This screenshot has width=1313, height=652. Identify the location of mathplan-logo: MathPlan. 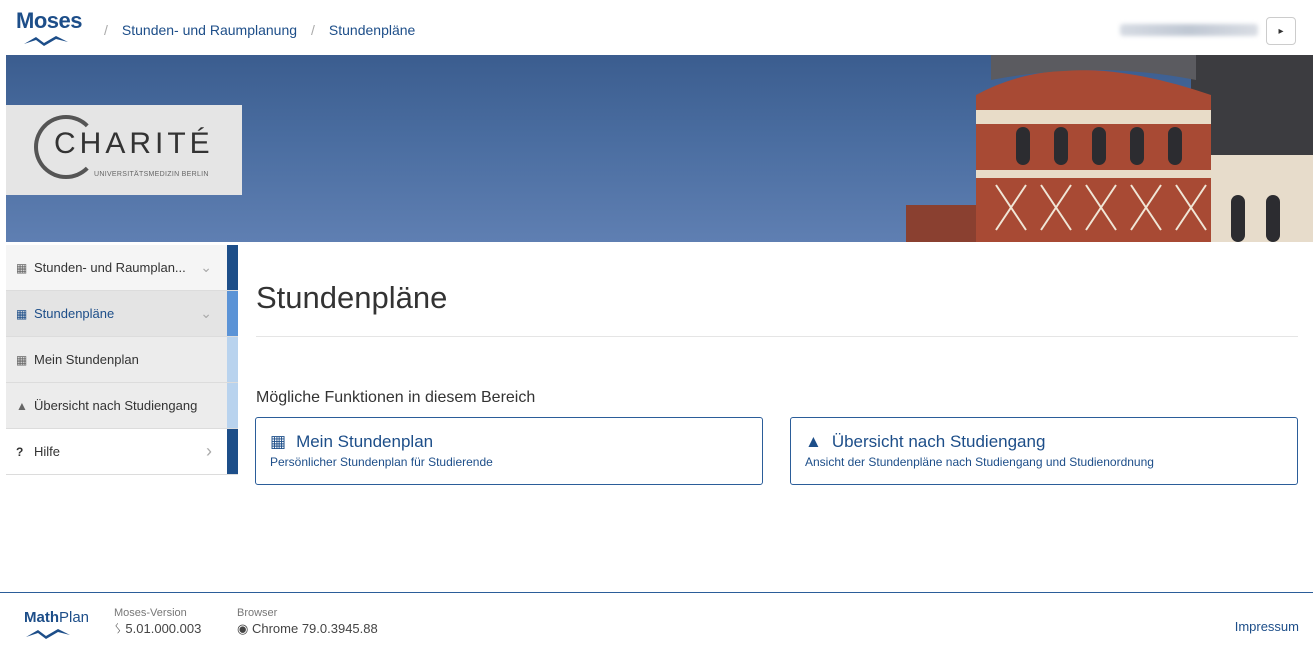
(56, 624).